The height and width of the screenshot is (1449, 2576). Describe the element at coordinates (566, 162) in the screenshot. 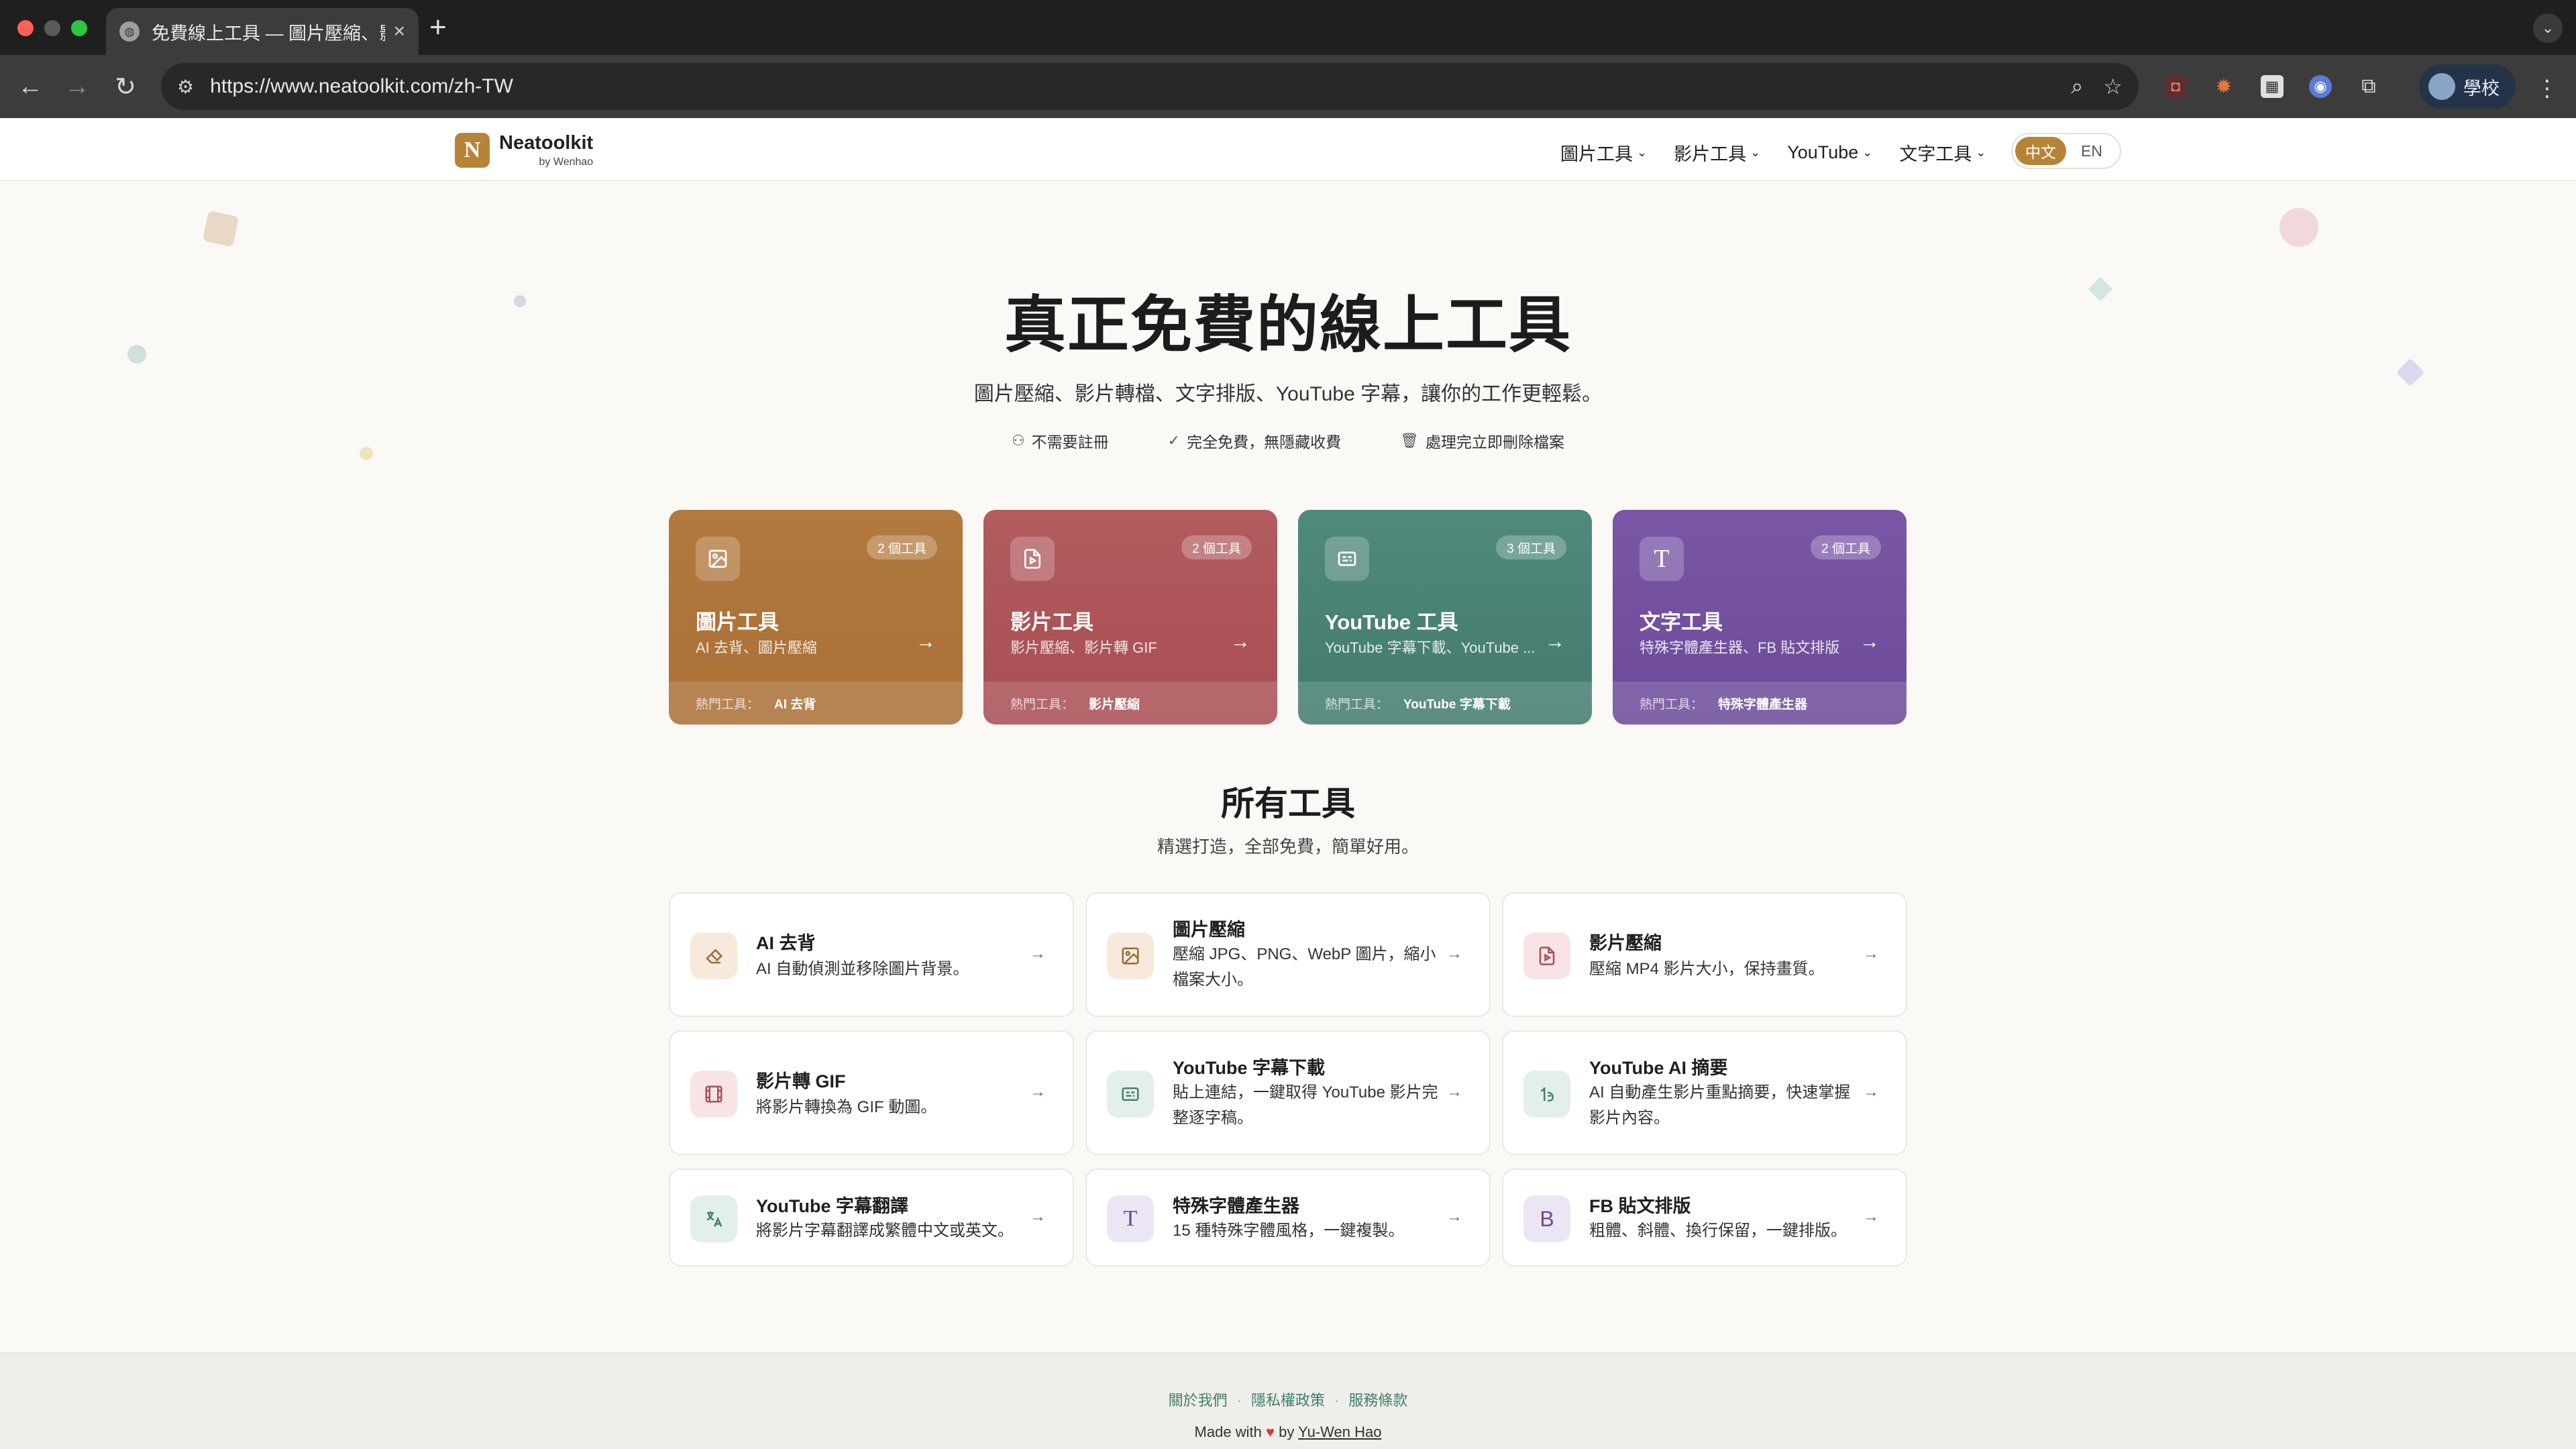

I see `logo-byline: by Wenhao` at that location.